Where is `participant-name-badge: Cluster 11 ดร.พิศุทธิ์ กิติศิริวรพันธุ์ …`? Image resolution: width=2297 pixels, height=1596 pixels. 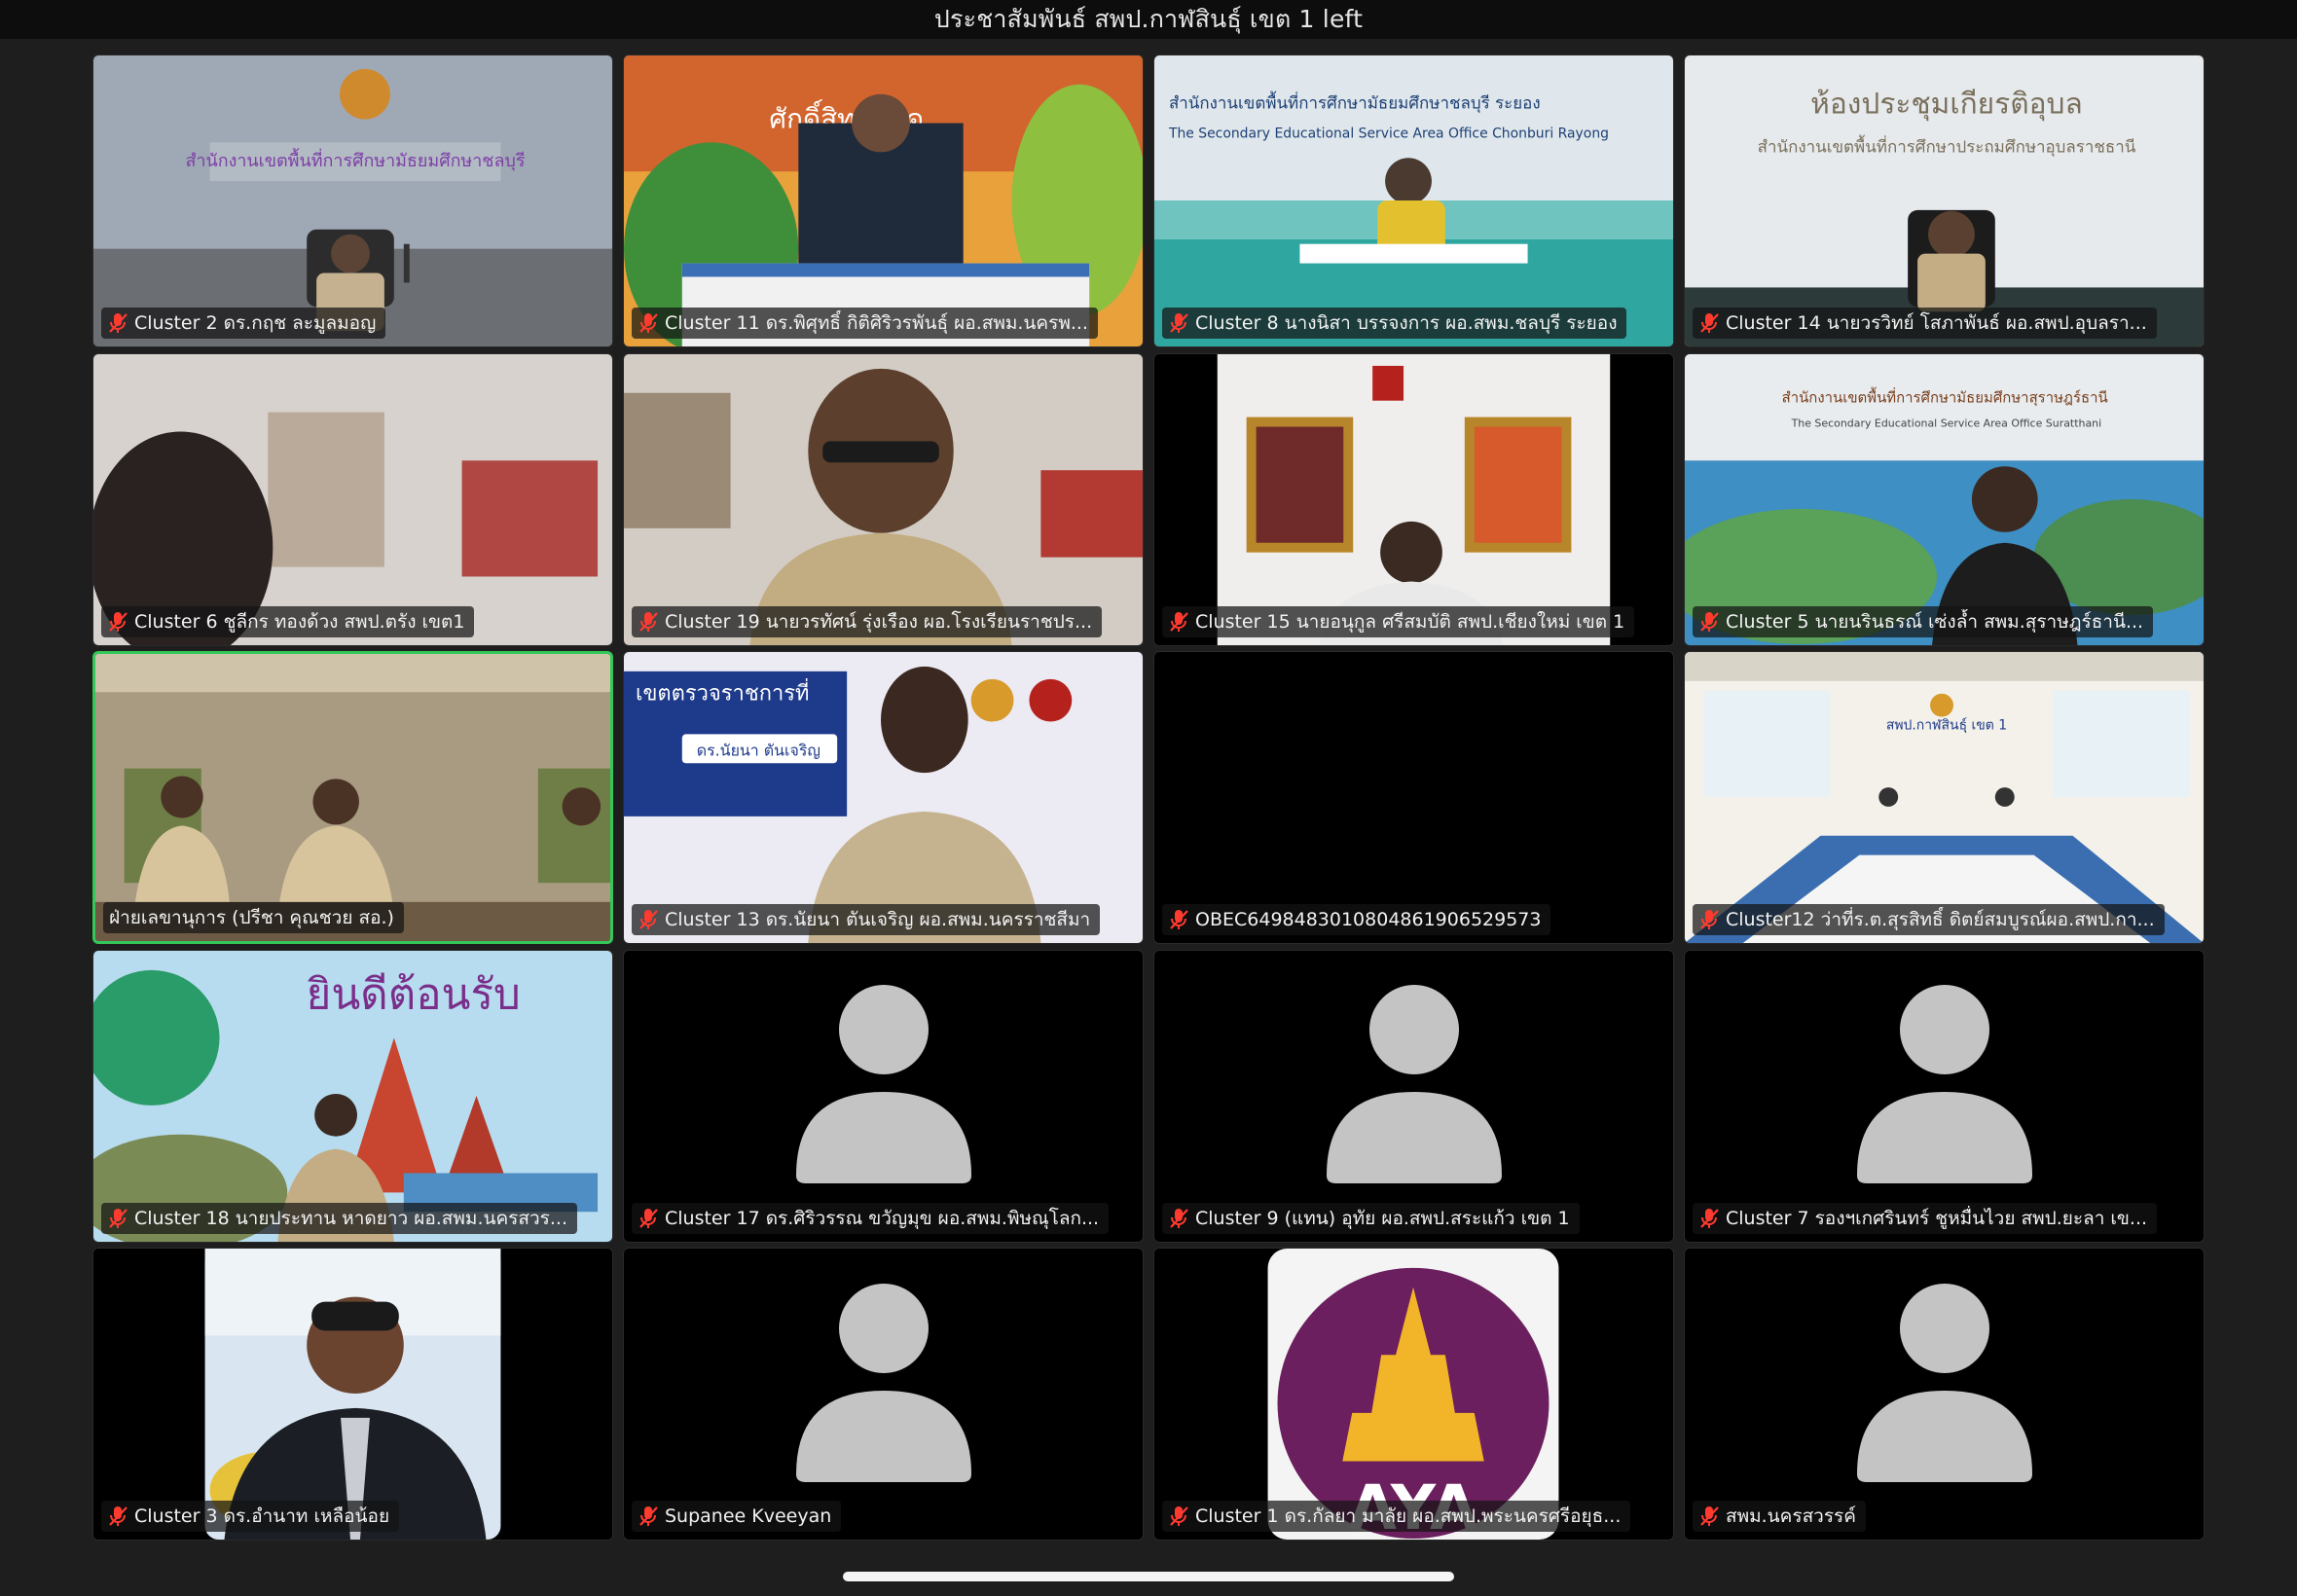 participant-name-badge: Cluster 11 ดร.พิศุทธิ์ กิติศิริวรพันธุ์ … is located at coordinates (865, 323).